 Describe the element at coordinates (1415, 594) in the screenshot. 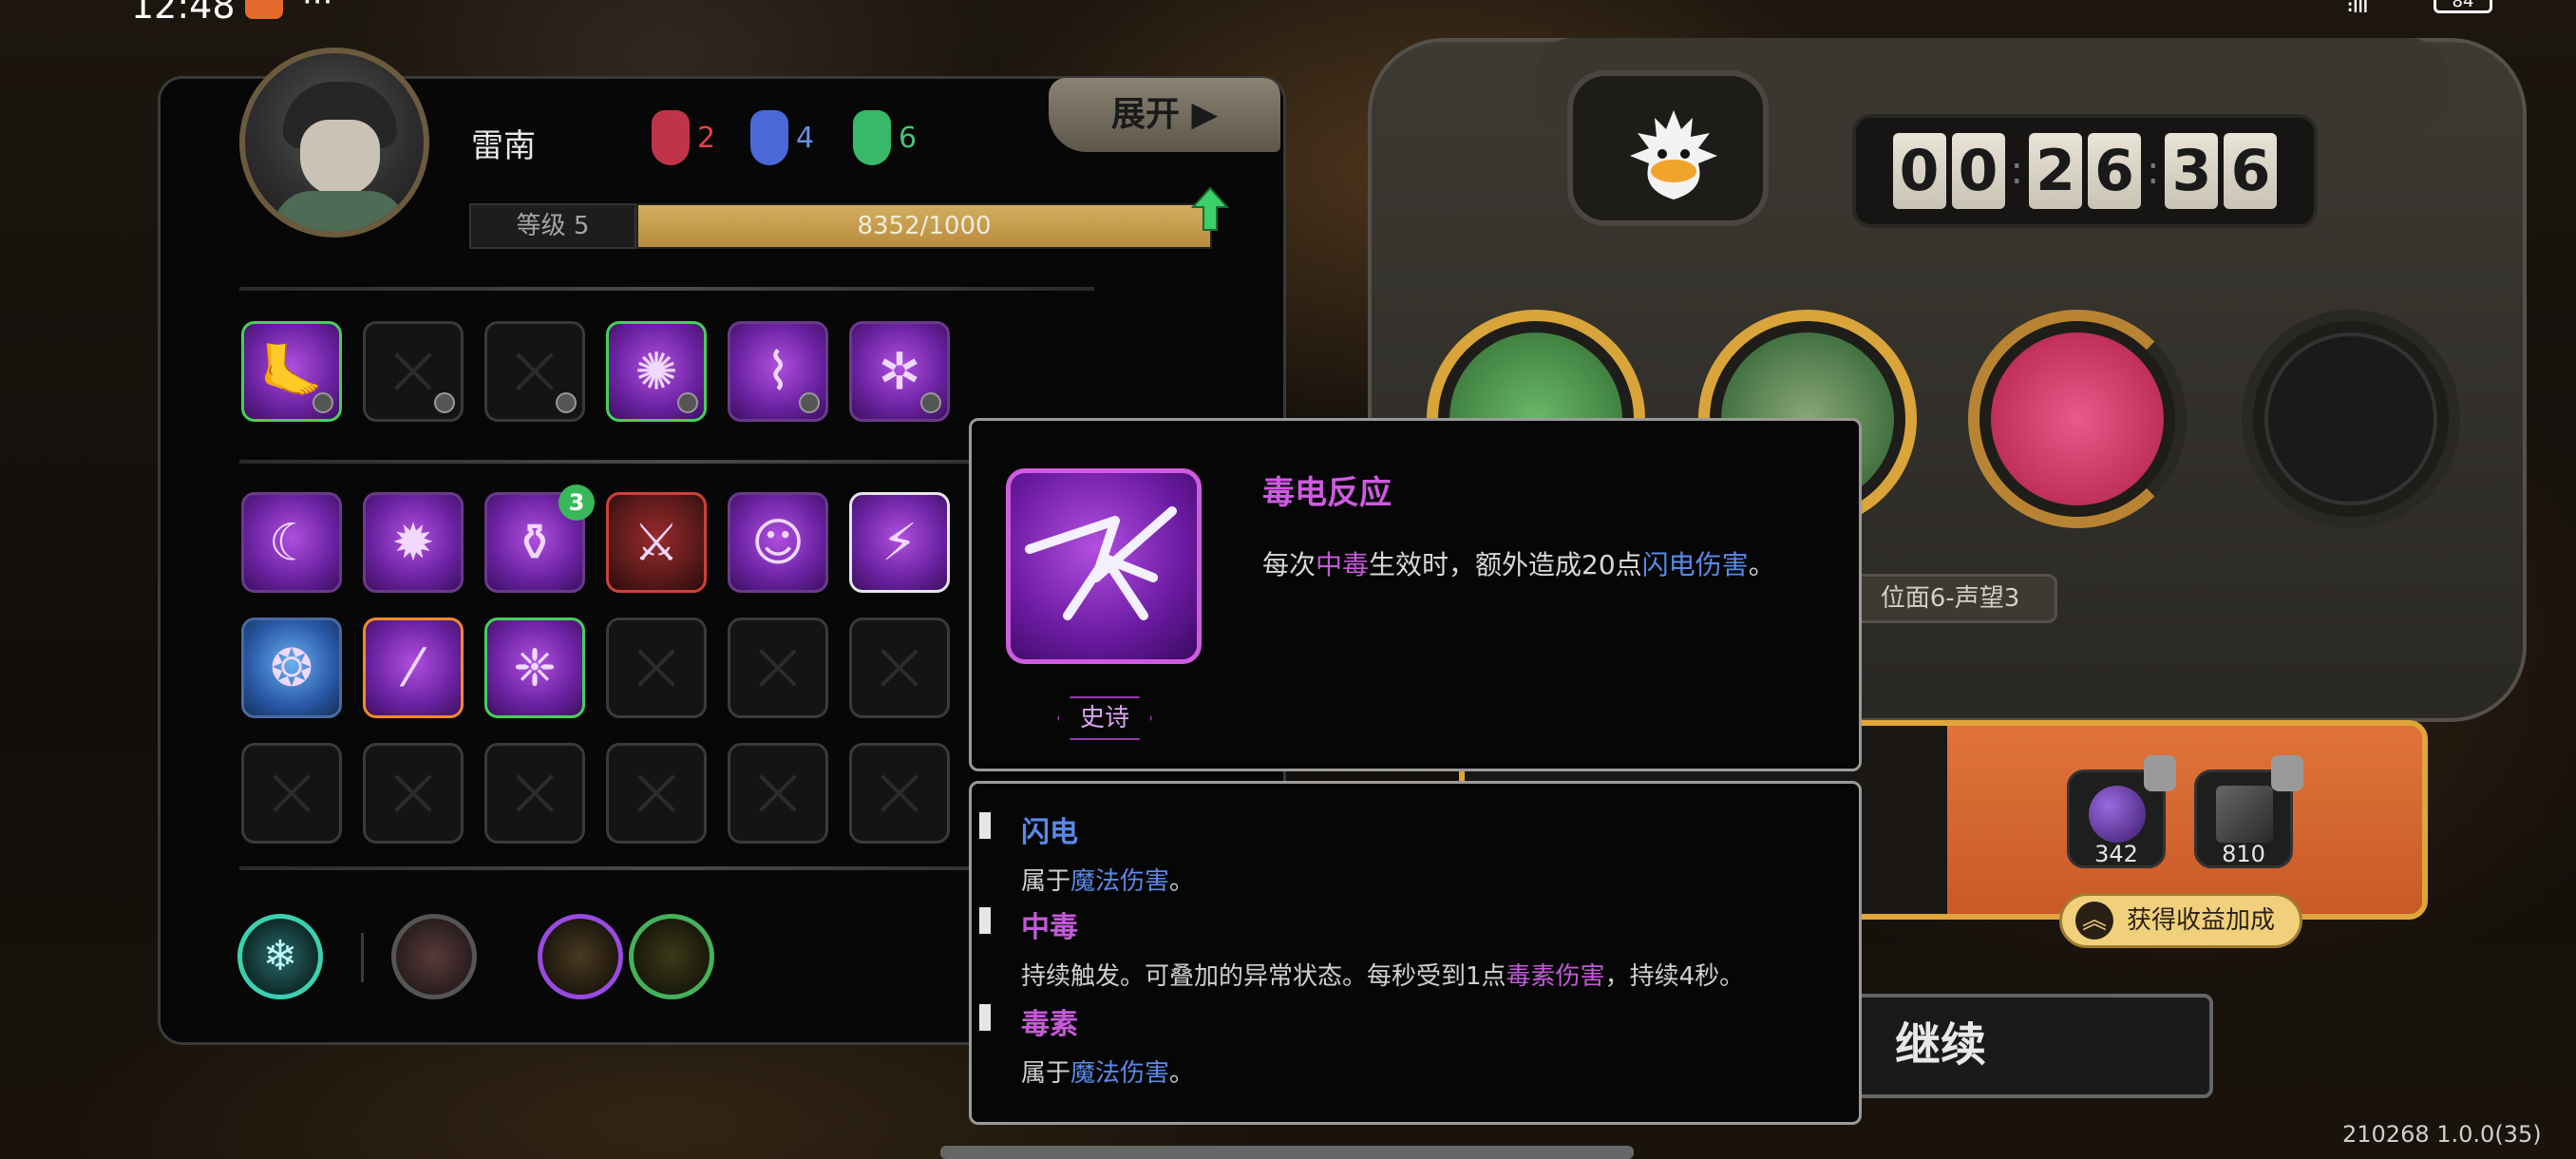

I see `skill-tooltip: 史诗 毒电反应 每次中毒生效时，额外造成20点闪电伤害。` at that location.